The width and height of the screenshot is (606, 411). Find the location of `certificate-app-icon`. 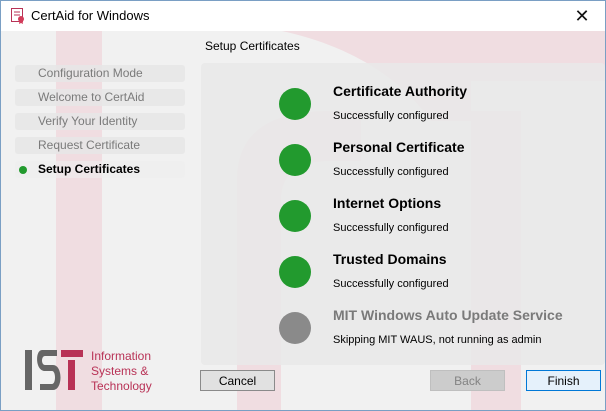

certificate-app-icon is located at coordinates (17, 16).